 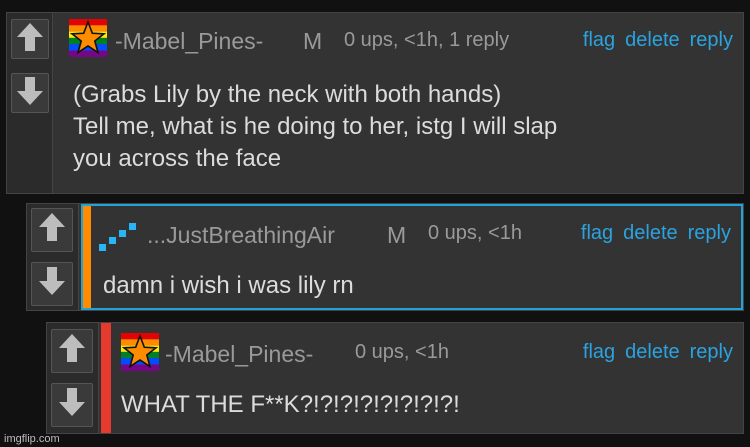 I want to click on comment-header: -Mabel_Pines- 0 ups, <1h flag delete reply, so click(x=422, y=347).